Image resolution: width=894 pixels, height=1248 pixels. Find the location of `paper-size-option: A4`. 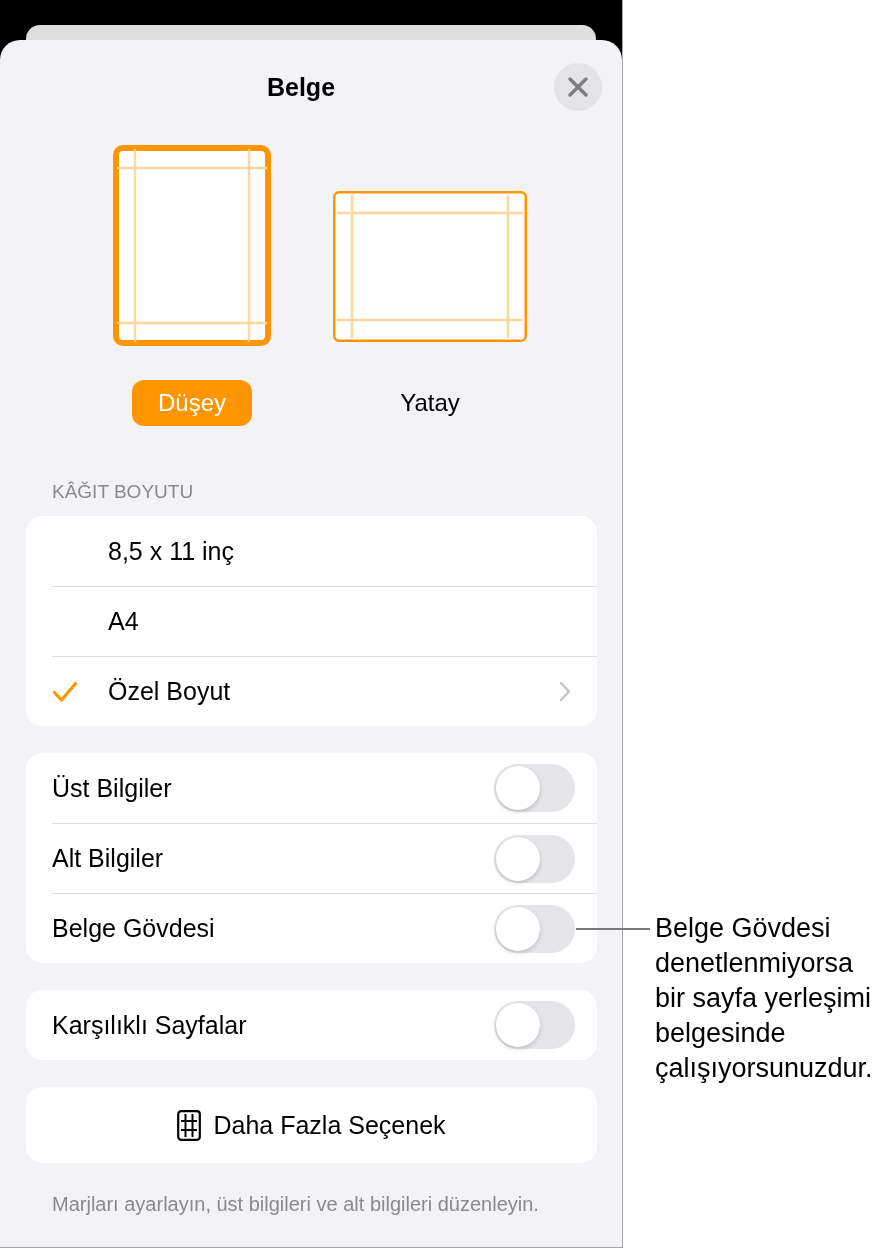

paper-size-option: A4 is located at coordinates (324, 621).